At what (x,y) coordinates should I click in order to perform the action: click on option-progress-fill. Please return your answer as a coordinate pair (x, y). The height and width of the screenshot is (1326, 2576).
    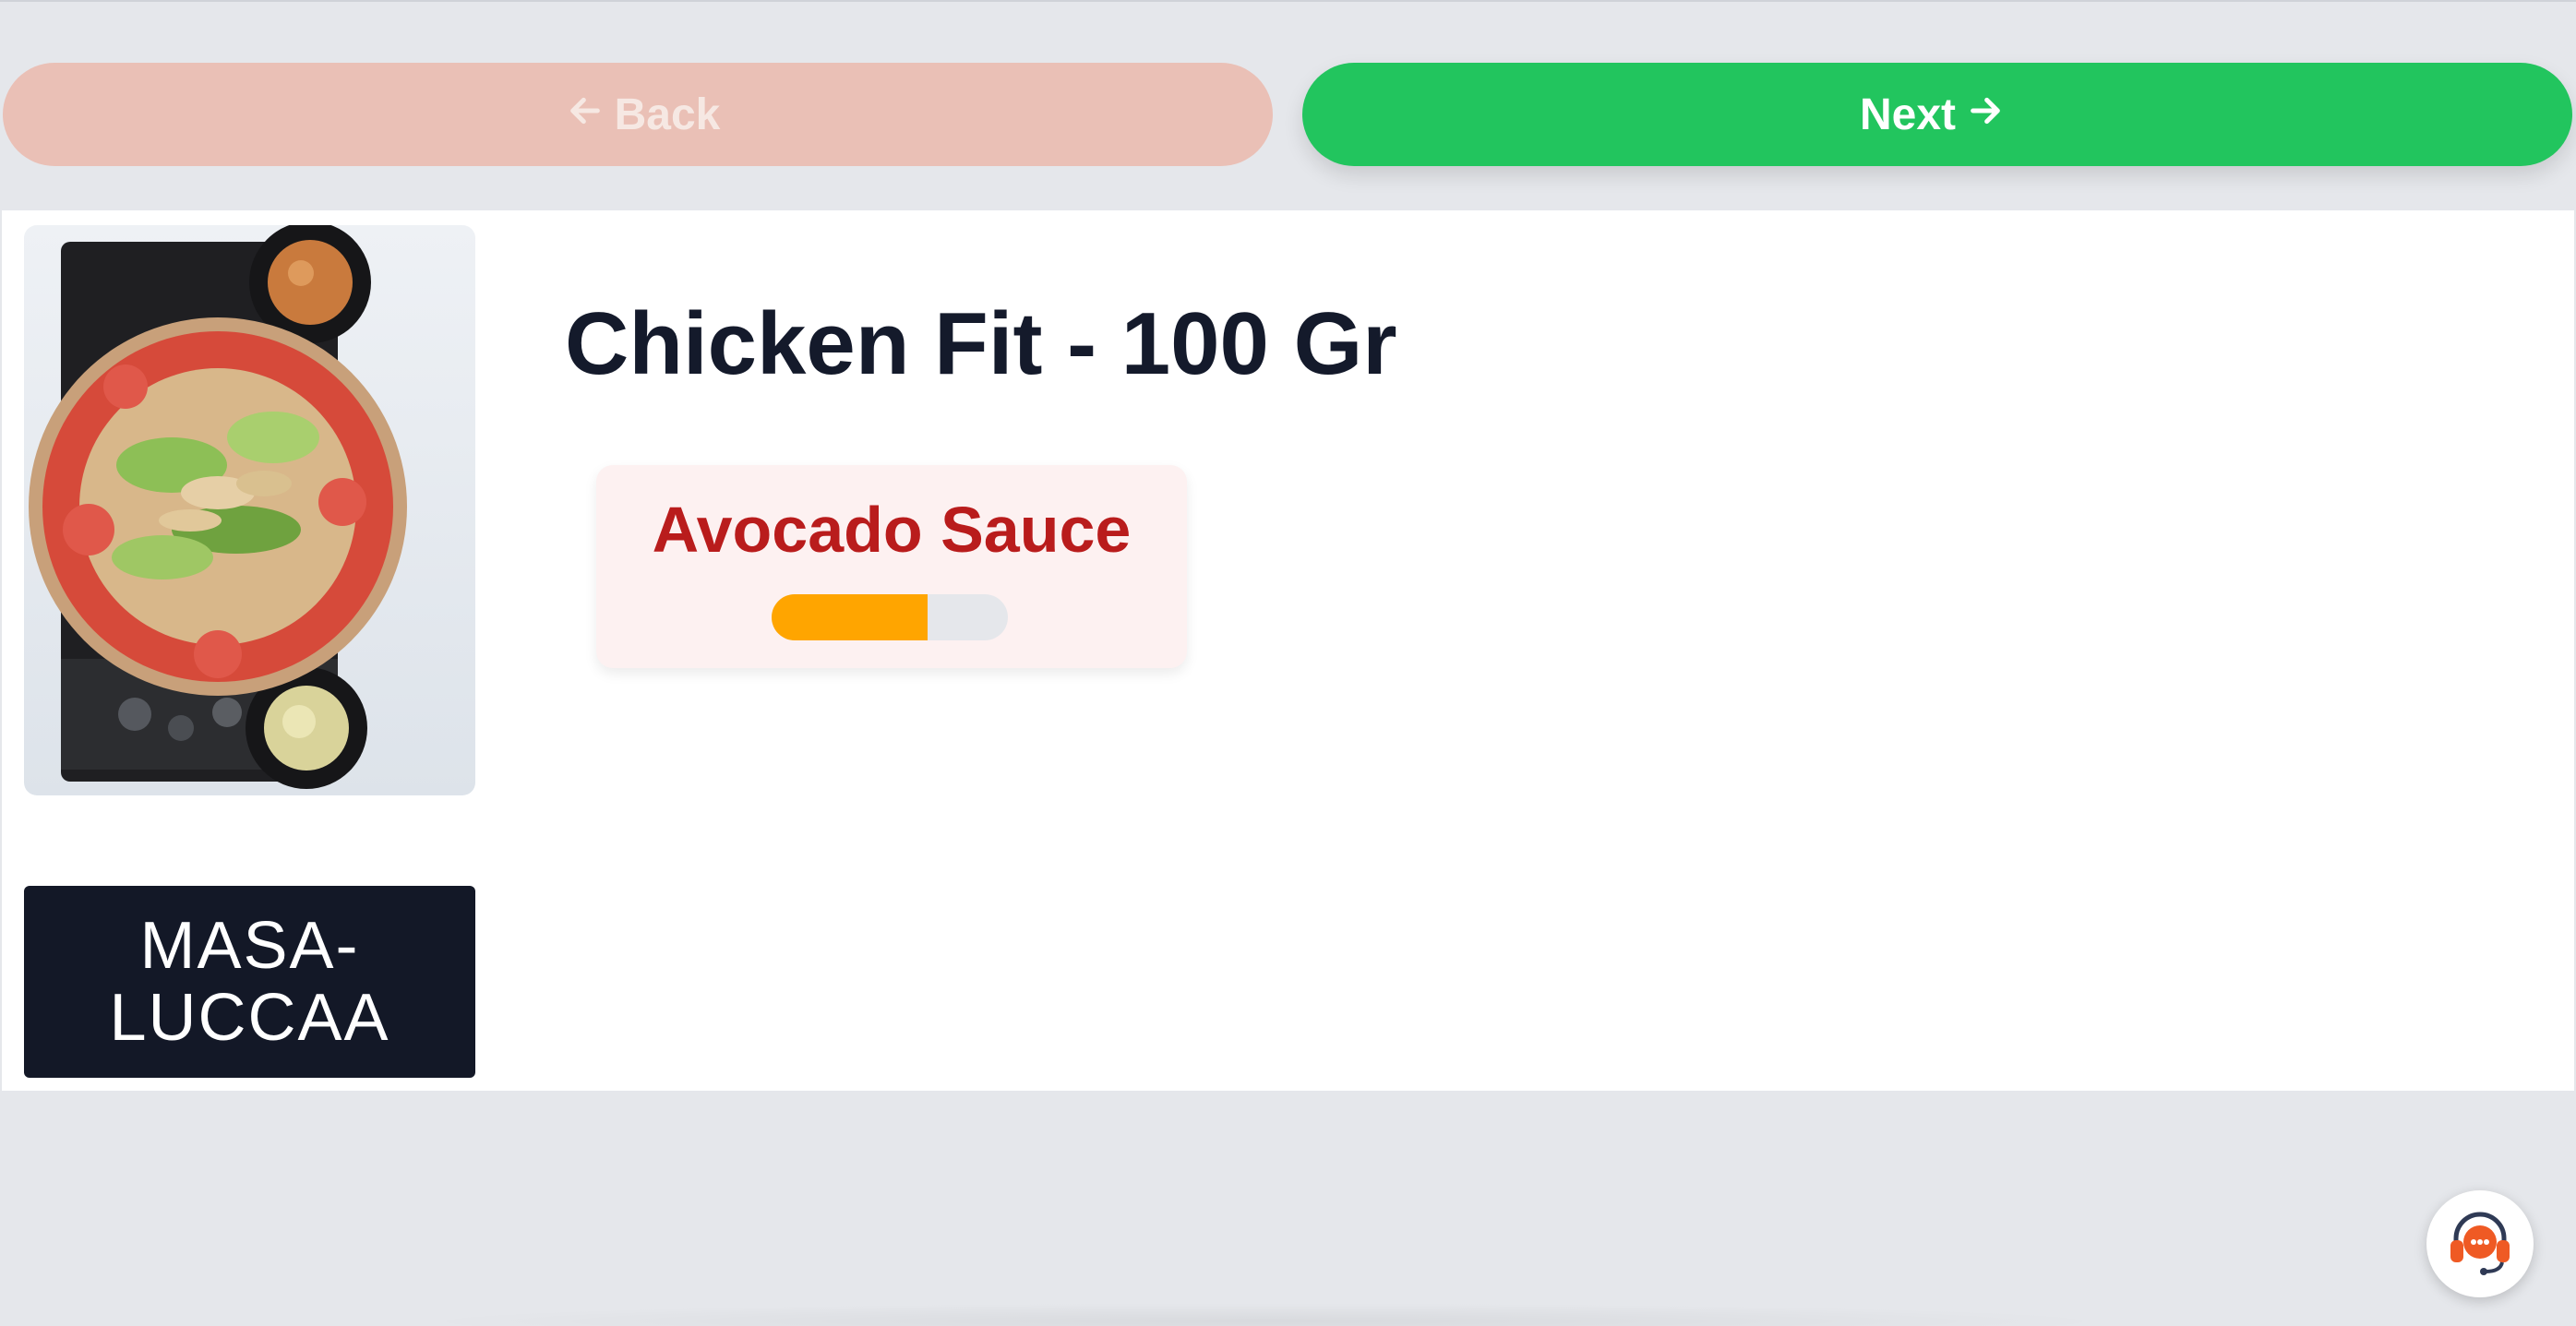
    Looking at the image, I should click on (850, 617).